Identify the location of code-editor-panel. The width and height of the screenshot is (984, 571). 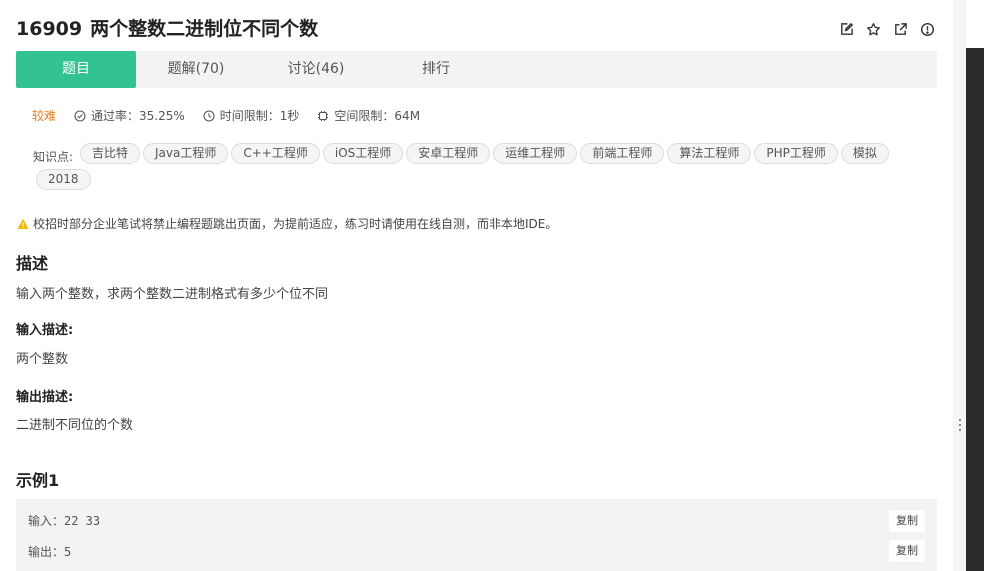
(975, 309).